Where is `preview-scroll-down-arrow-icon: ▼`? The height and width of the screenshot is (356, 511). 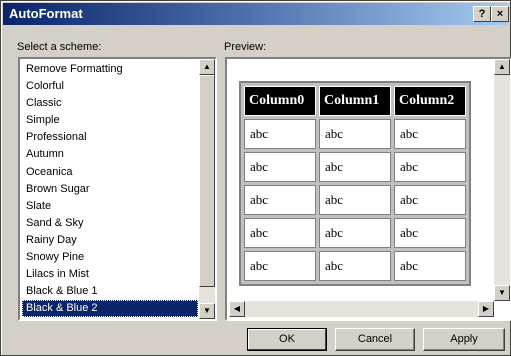
preview-scroll-down-arrow-icon: ▼ is located at coordinates (502, 293).